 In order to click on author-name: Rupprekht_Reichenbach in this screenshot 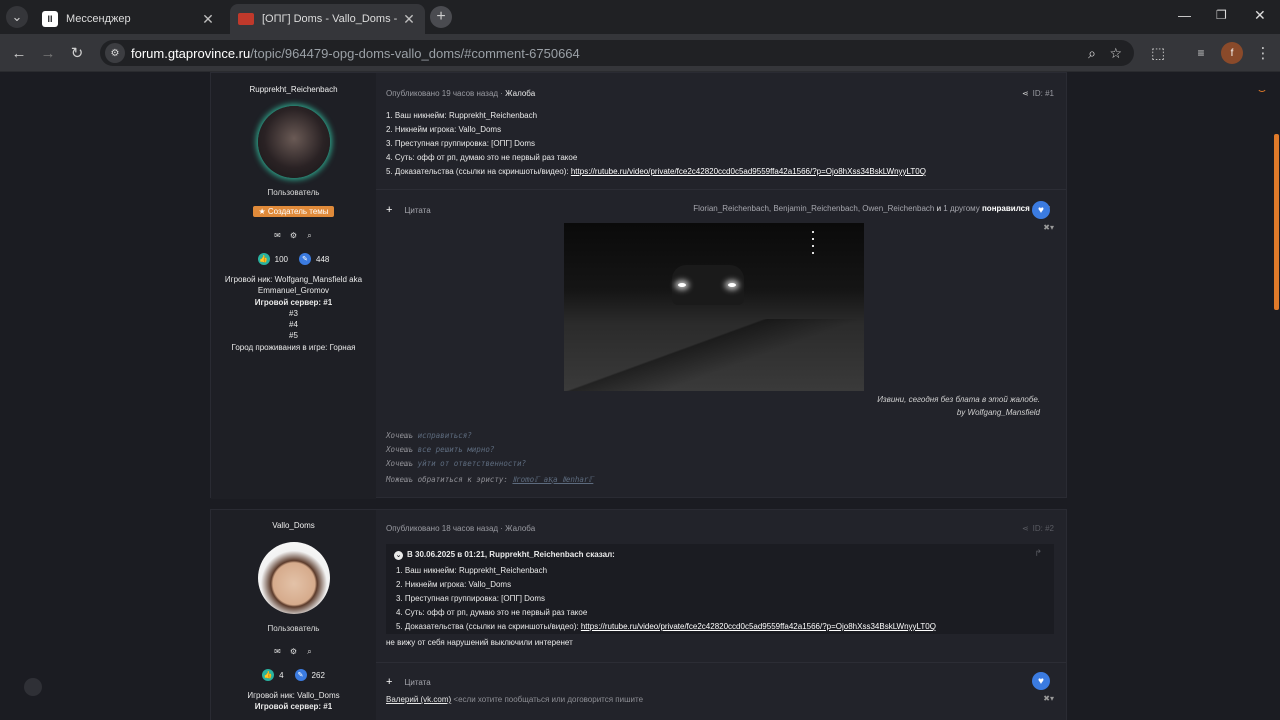, I will do `click(293, 89)`.